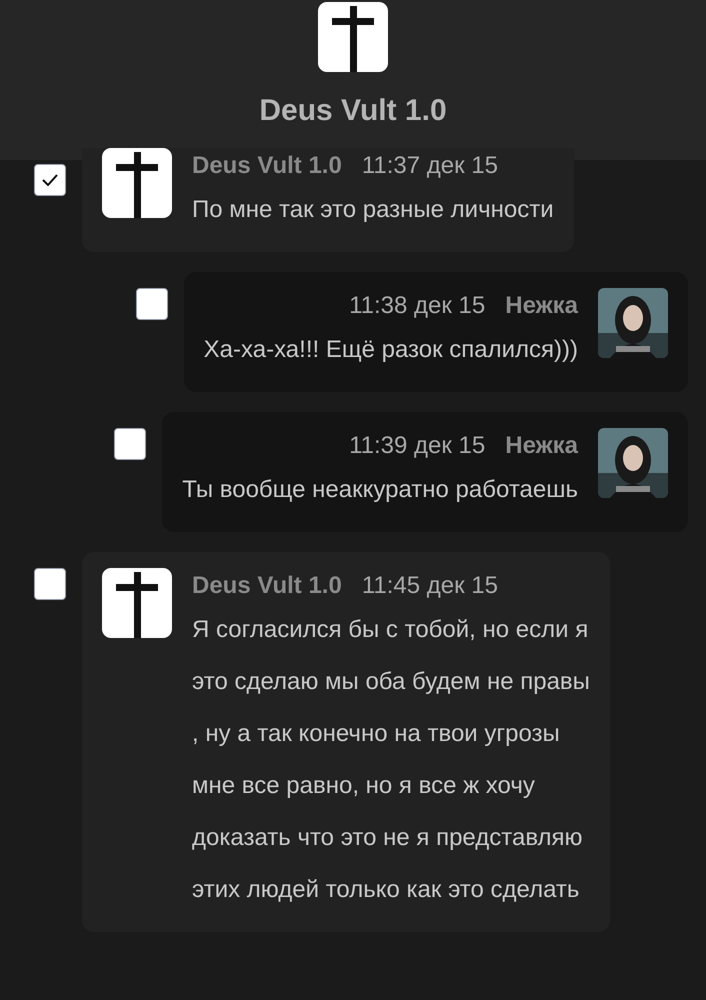  I want to click on message-time: 11:37 дек 15, so click(430, 166).